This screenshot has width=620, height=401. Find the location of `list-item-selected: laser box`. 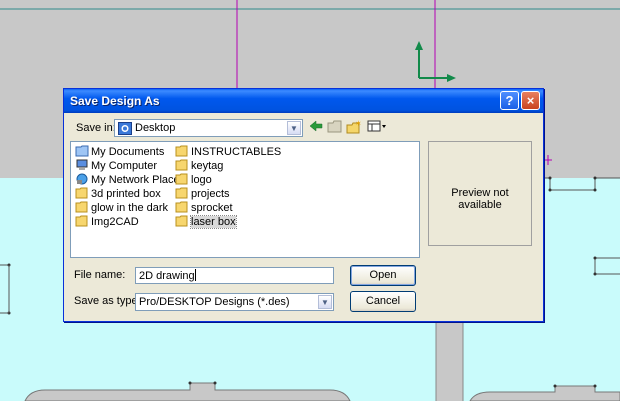

list-item-selected: laser box is located at coordinates (206, 222).